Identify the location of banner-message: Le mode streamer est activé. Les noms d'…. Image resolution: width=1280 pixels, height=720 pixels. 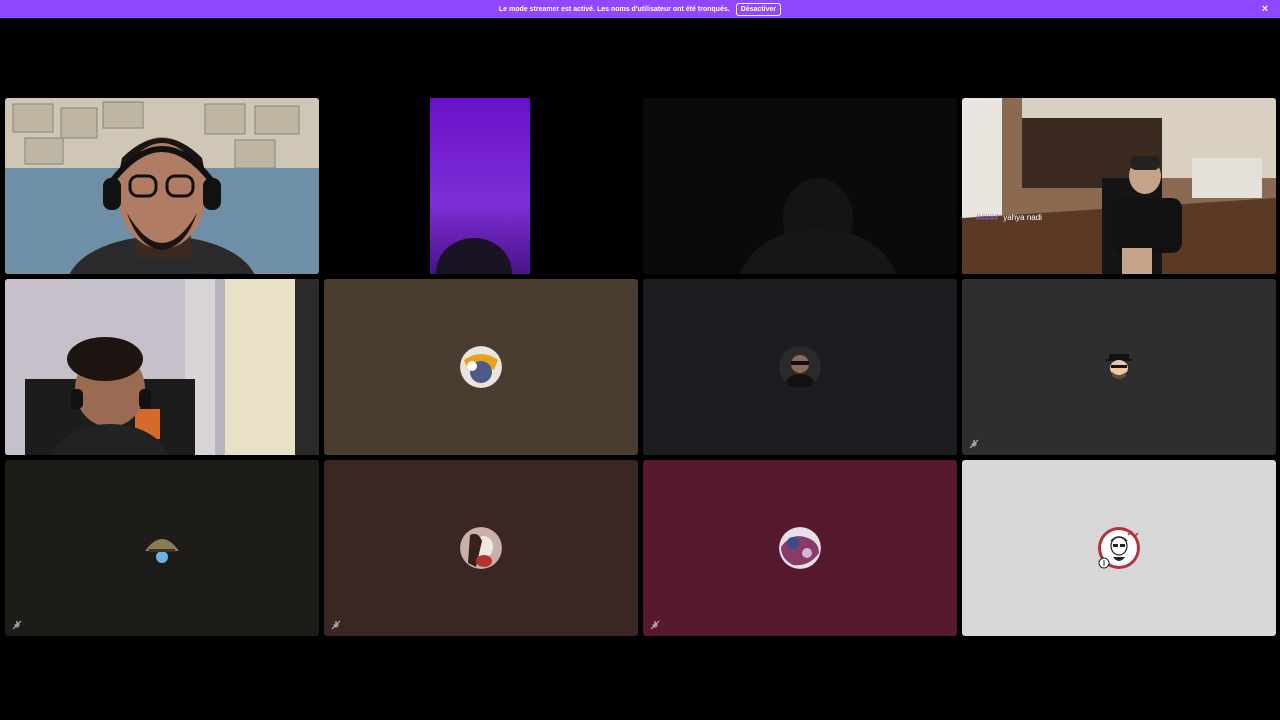
(614, 9).